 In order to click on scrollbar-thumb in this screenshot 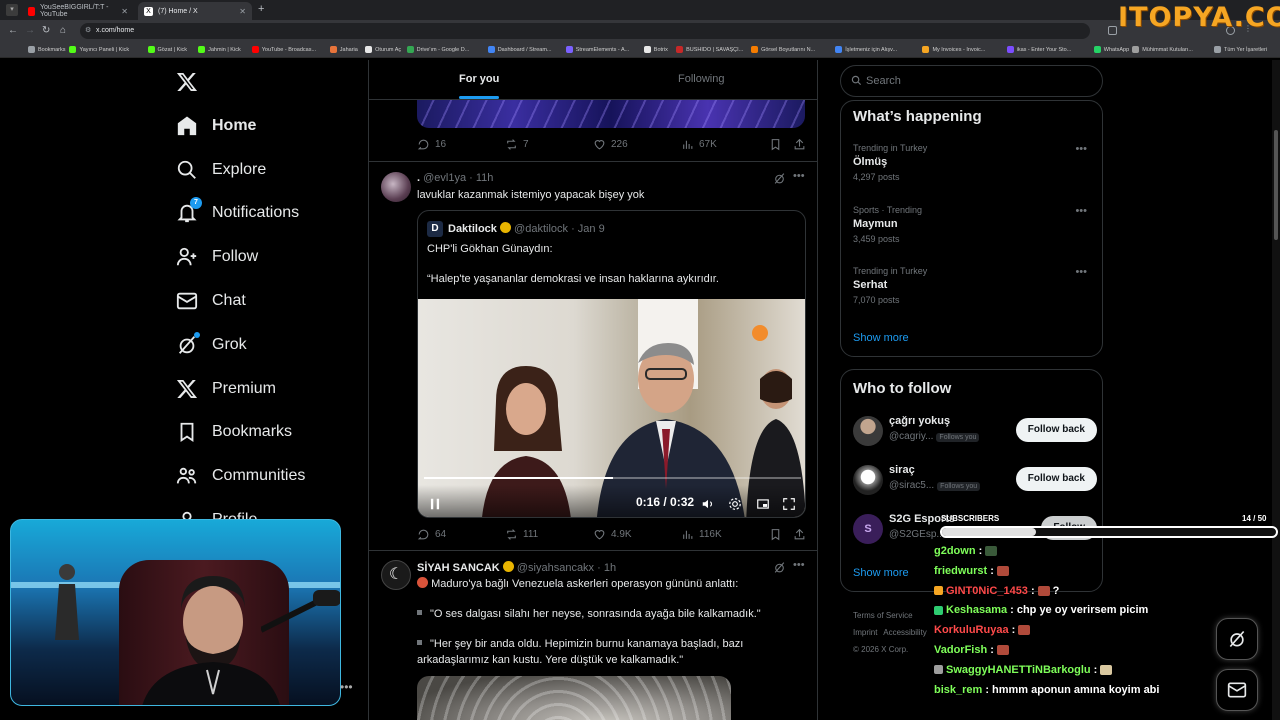, I will do `click(1276, 185)`.